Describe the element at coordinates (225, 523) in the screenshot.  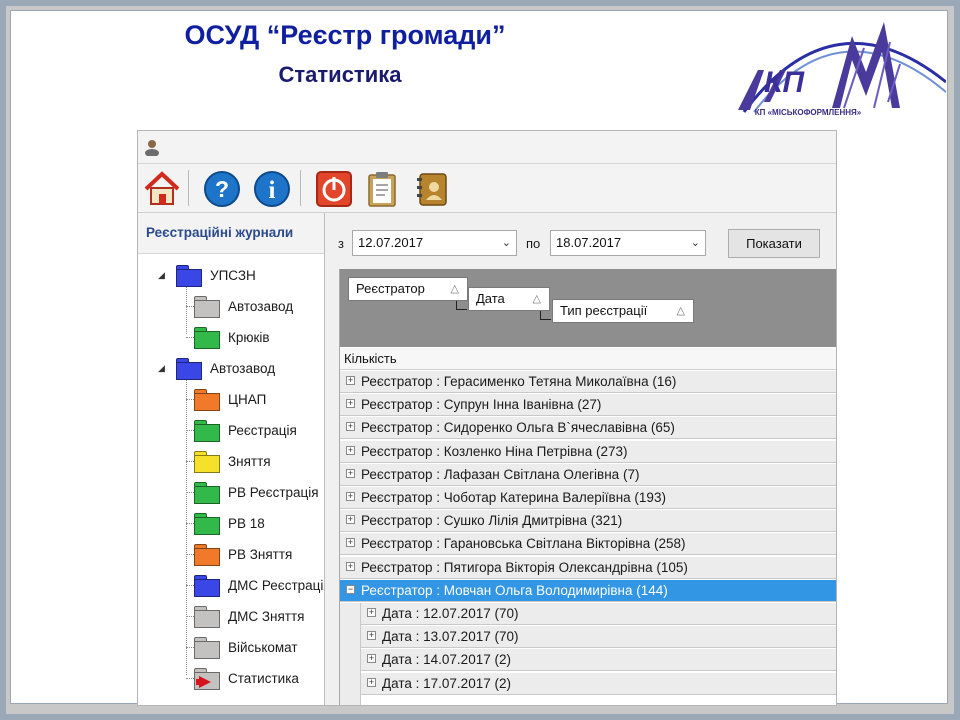
I see `sidebar-item: РВ 18` at that location.